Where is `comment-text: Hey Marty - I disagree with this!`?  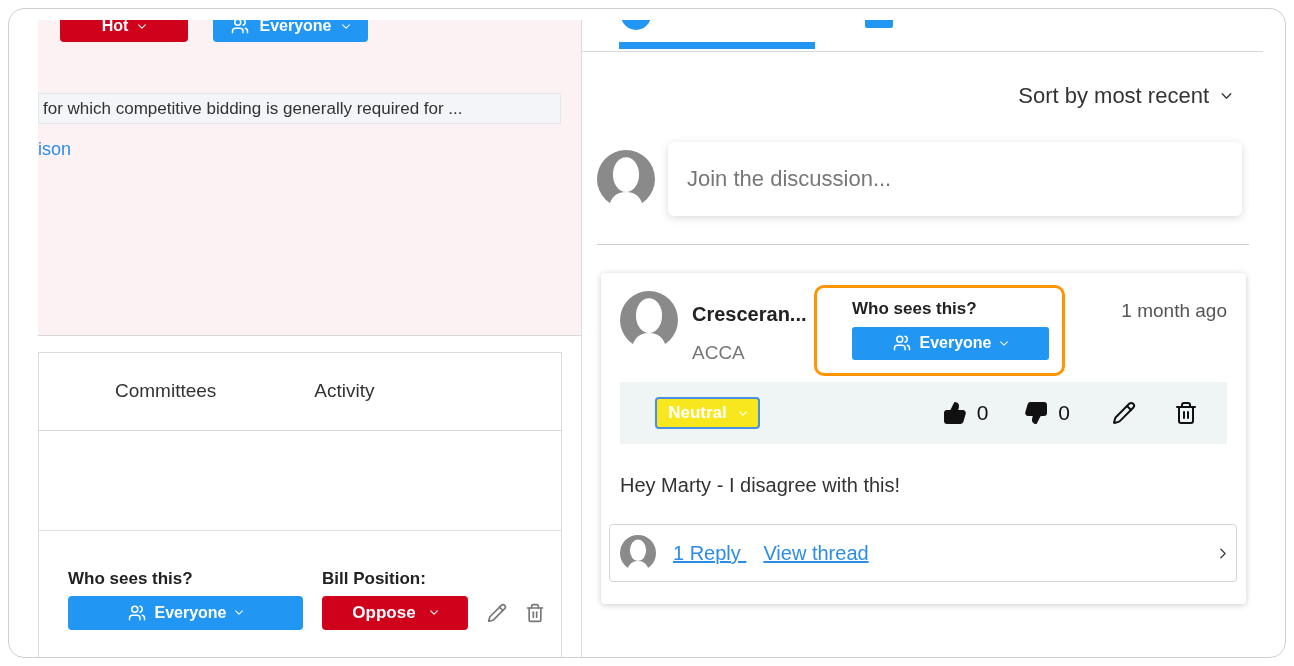
comment-text: Hey Marty - I disagree with this! is located at coordinates (761, 485).